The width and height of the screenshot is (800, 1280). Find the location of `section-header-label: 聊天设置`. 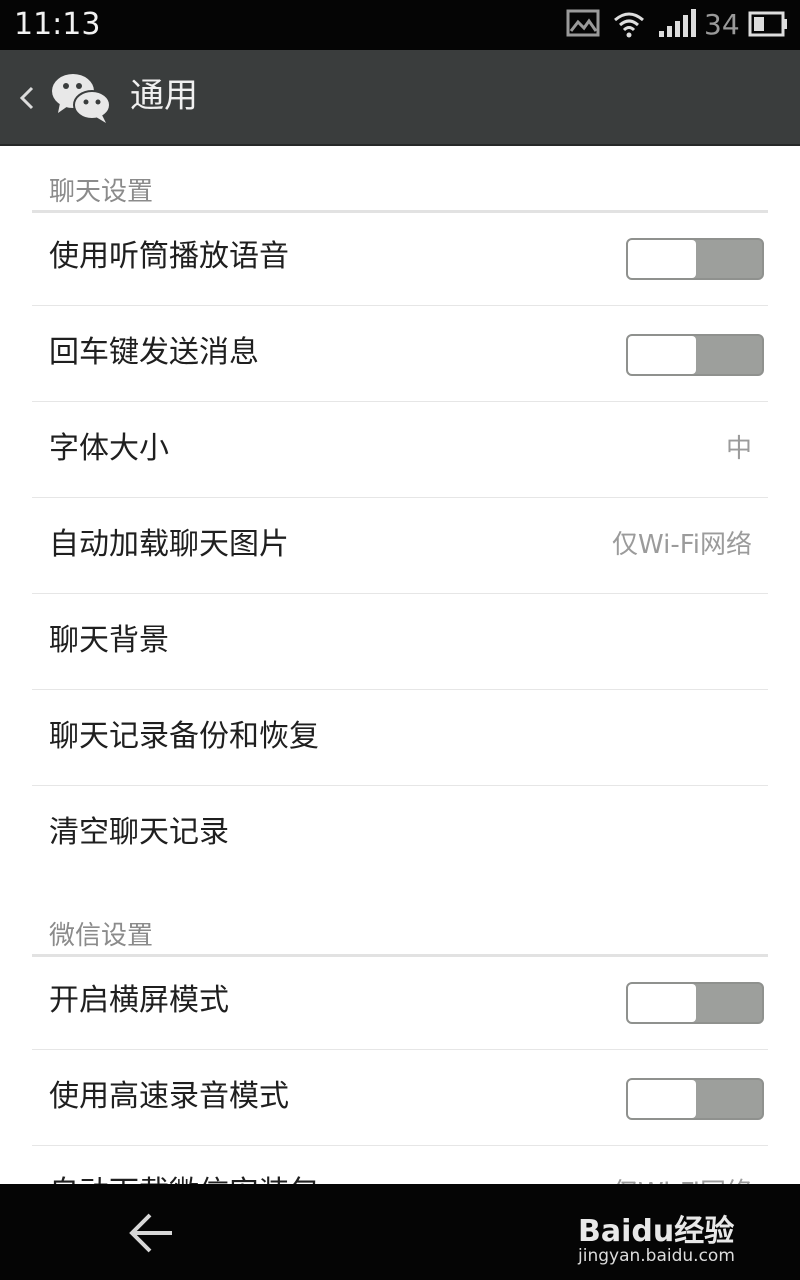

section-header-label: 聊天设置 is located at coordinates (101, 192).